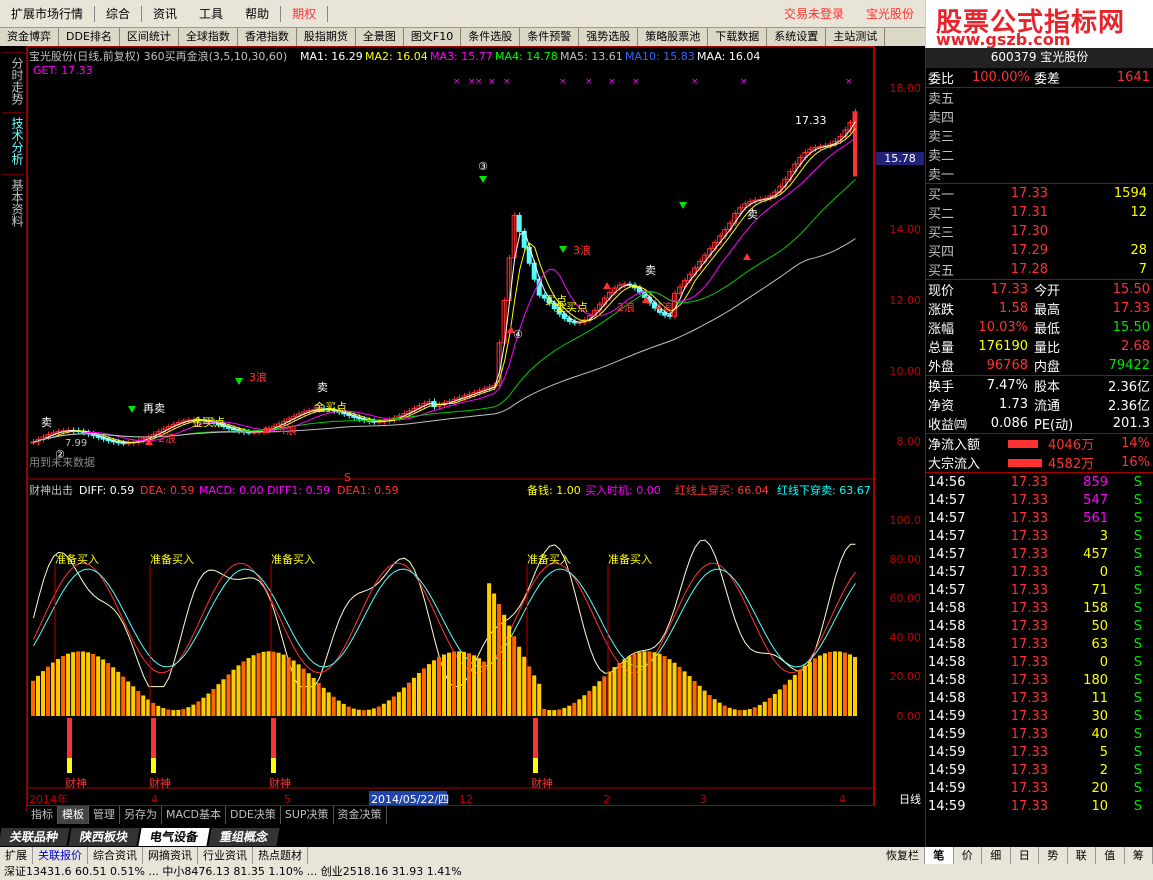 Image resolution: width=1153 pixels, height=880 pixels. Describe the element at coordinates (1053, 855) in the screenshot. I see `quote-tab: 势` at that location.